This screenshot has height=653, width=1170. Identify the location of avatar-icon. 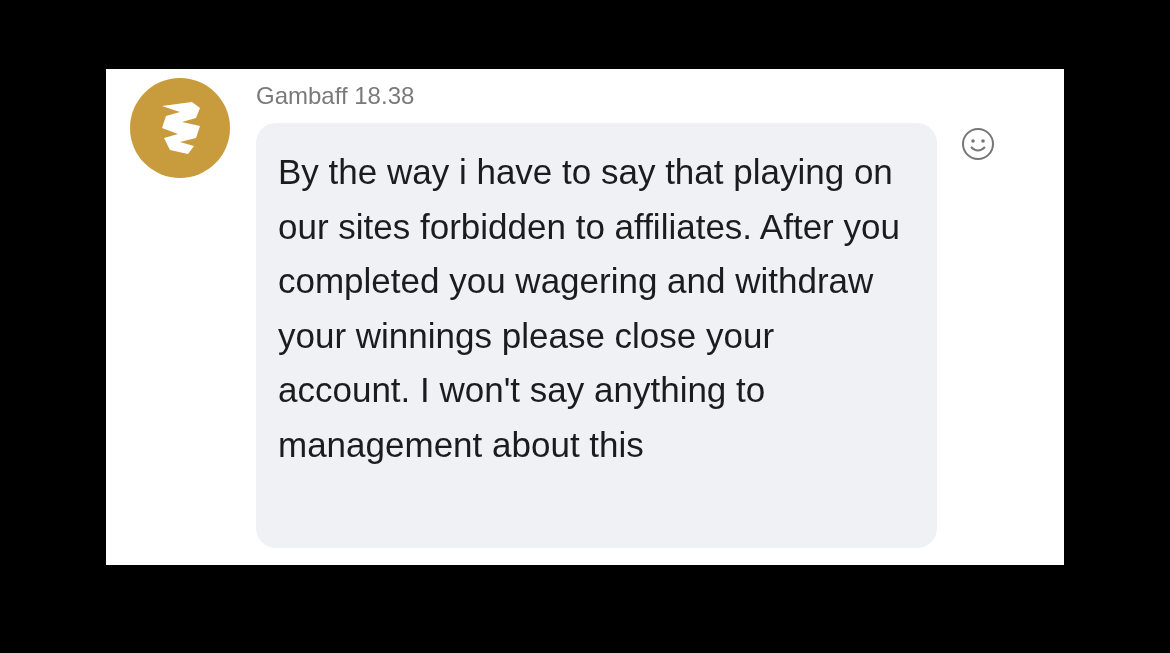
(180, 128).